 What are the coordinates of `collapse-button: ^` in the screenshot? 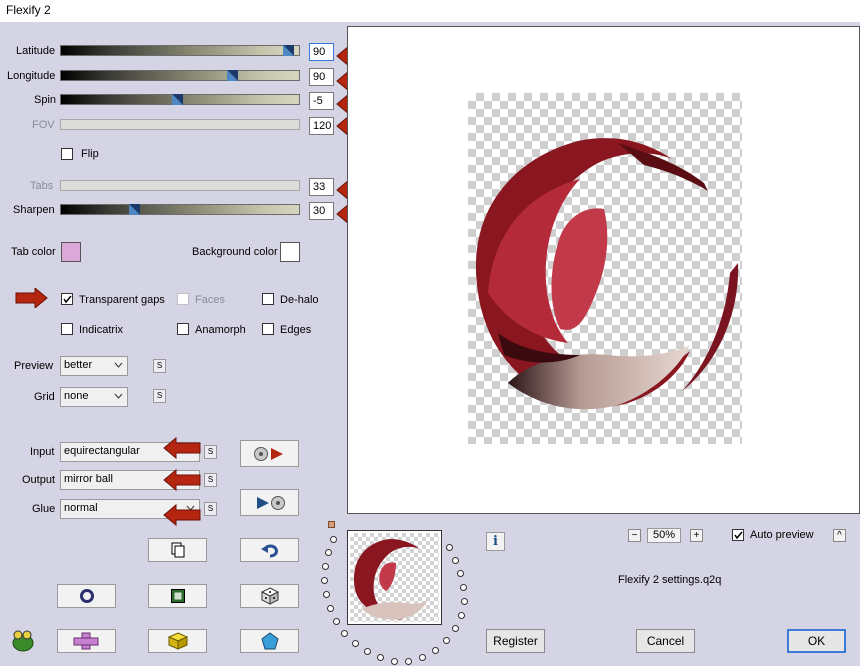 It's located at (839, 535).